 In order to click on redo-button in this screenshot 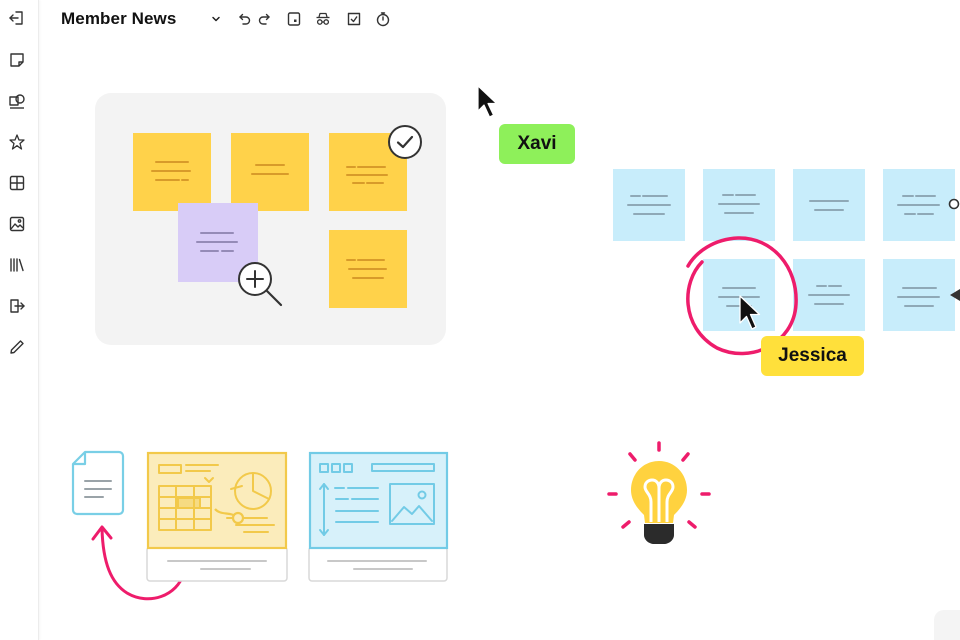, I will do `click(265, 19)`.